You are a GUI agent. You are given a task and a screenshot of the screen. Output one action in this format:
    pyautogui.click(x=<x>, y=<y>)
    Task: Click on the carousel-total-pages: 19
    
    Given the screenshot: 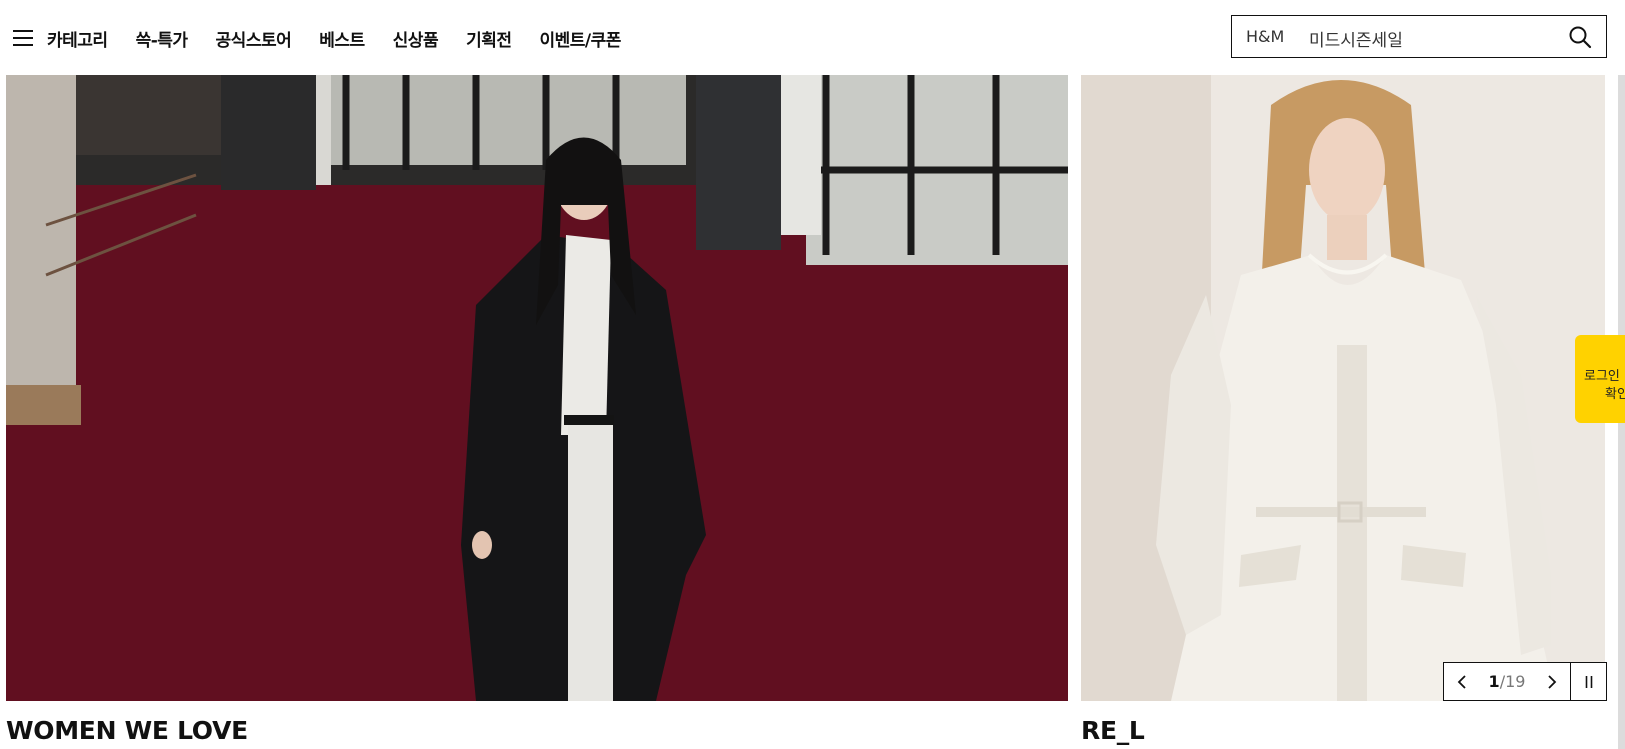 What is the action you would take?
    pyautogui.click(x=1515, y=681)
    